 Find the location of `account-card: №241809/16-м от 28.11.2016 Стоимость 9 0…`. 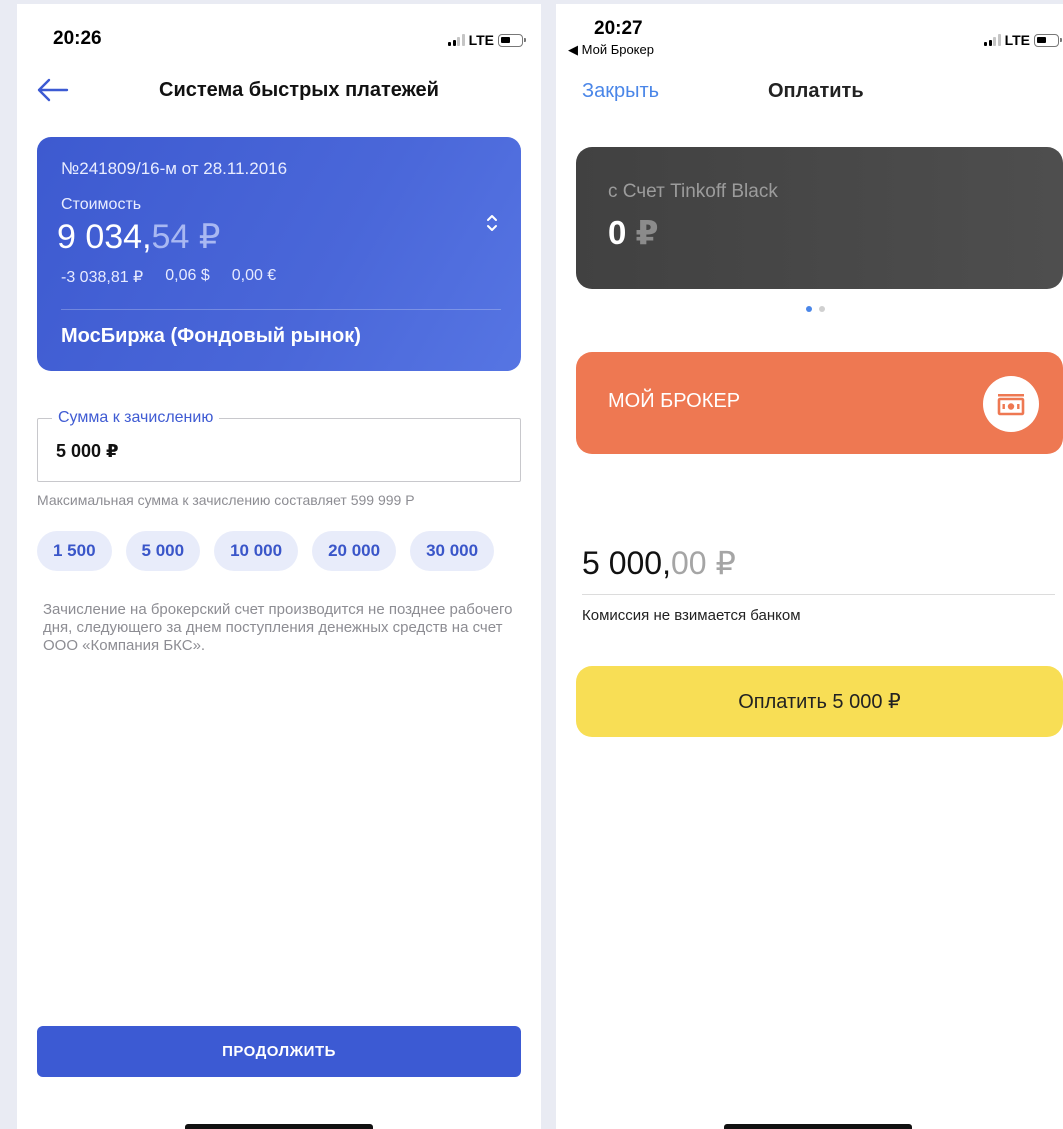

account-card: №241809/16-м от 28.11.2016 Стоимость 9 0… is located at coordinates (279, 254).